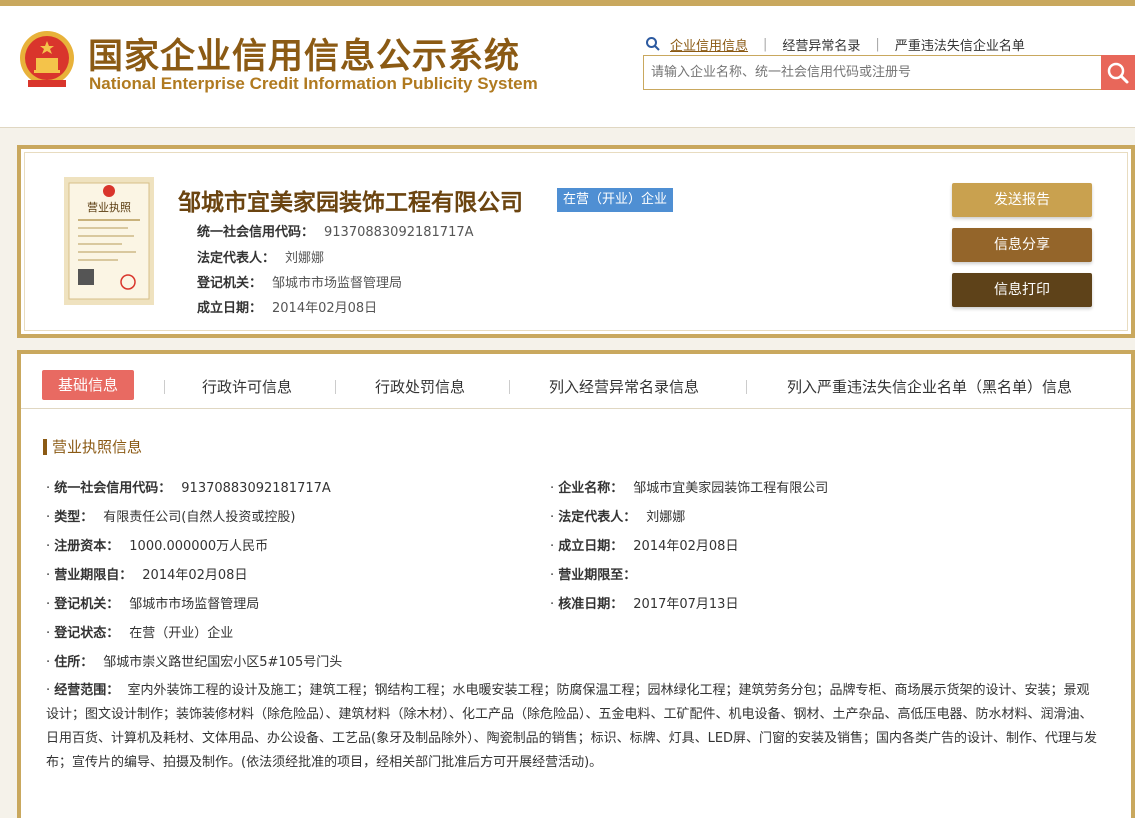 The width and height of the screenshot is (1135, 818). Describe the element at coordinates (1022, 290) in the screenshot. I see `print-button: 信息打印` at that location.